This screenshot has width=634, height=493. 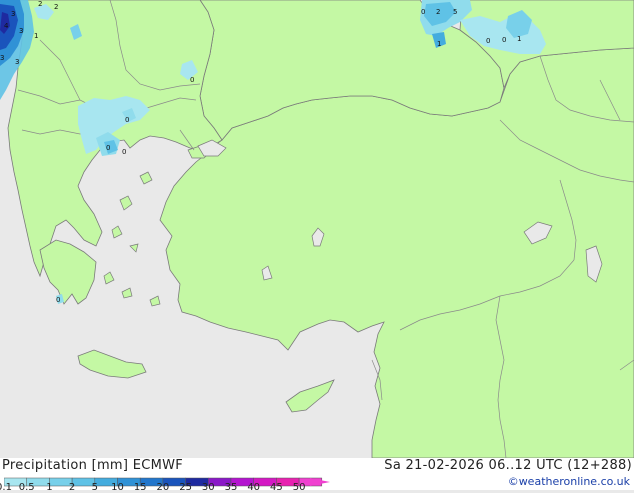 I want to click on legend-tick-label: 5, so click(x=94, y=487).